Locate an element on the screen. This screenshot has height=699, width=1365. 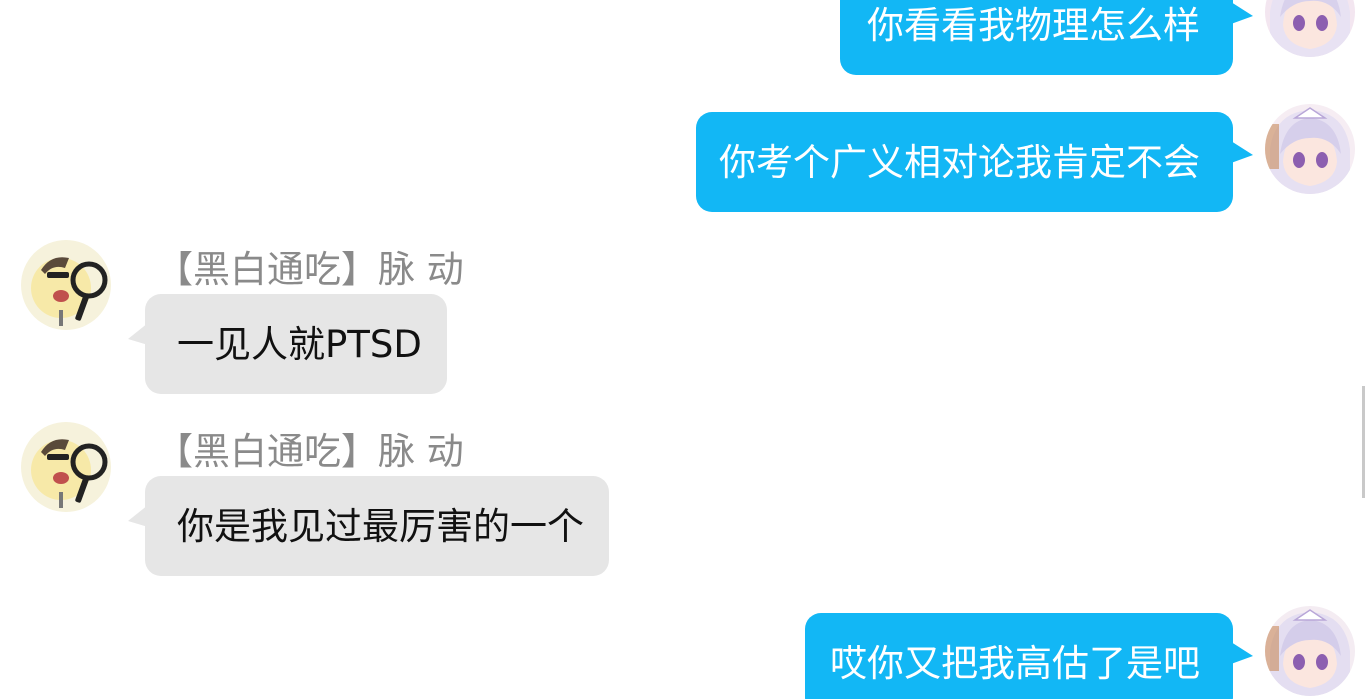
message-bubble: 你考个广义相对论我肯定不会 is located at coordinates (964, 162).